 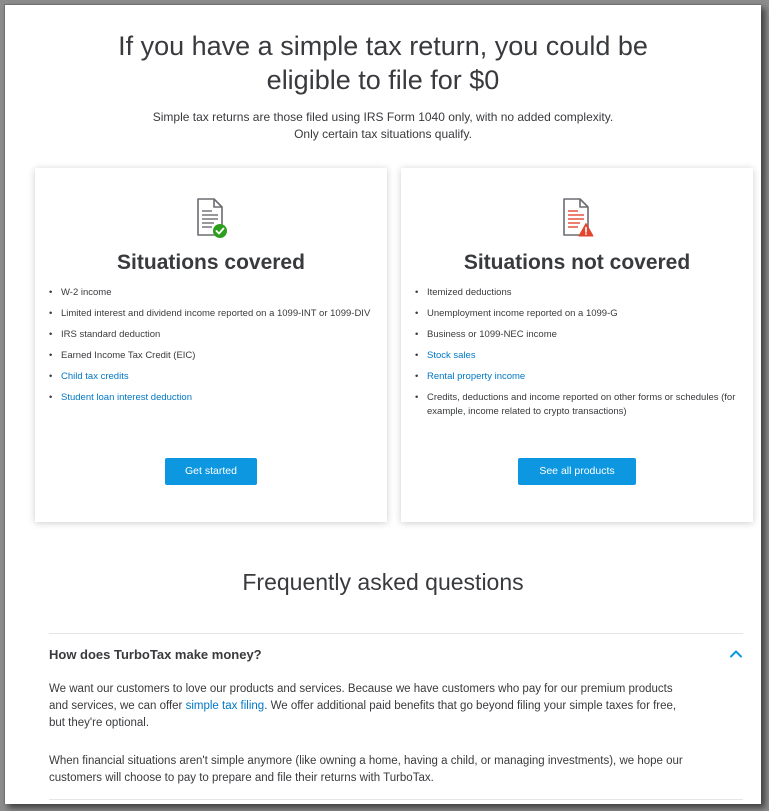 I want to click on faq-question-toggle: How does TurboTax make money?, so click(x=396, y=654).